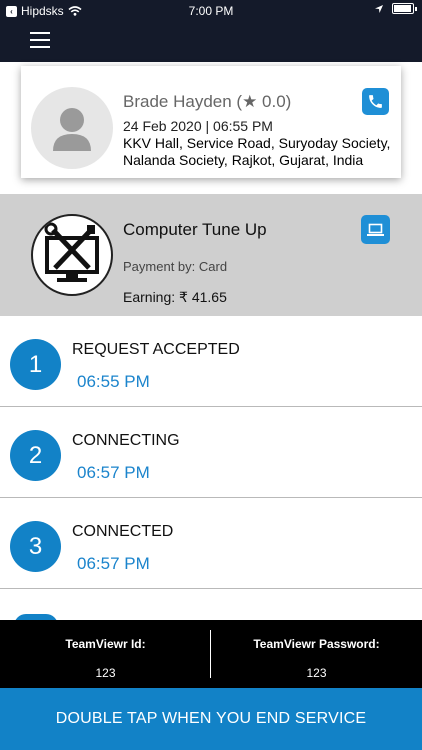 This screenshot has width=422, height=750. I want to click on step-label: CONNECTED, so click(123, 531).